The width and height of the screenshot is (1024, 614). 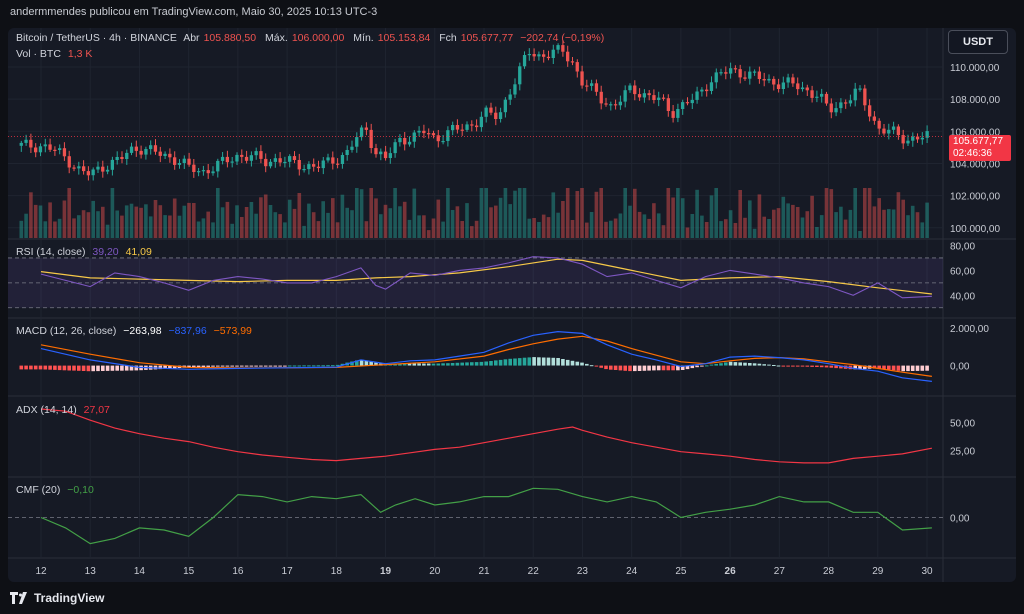 What do you see at coordinates (69, 598) in the screenshot?
I see `footer-brand-label: TradingView` at bounding box center [69, 598].